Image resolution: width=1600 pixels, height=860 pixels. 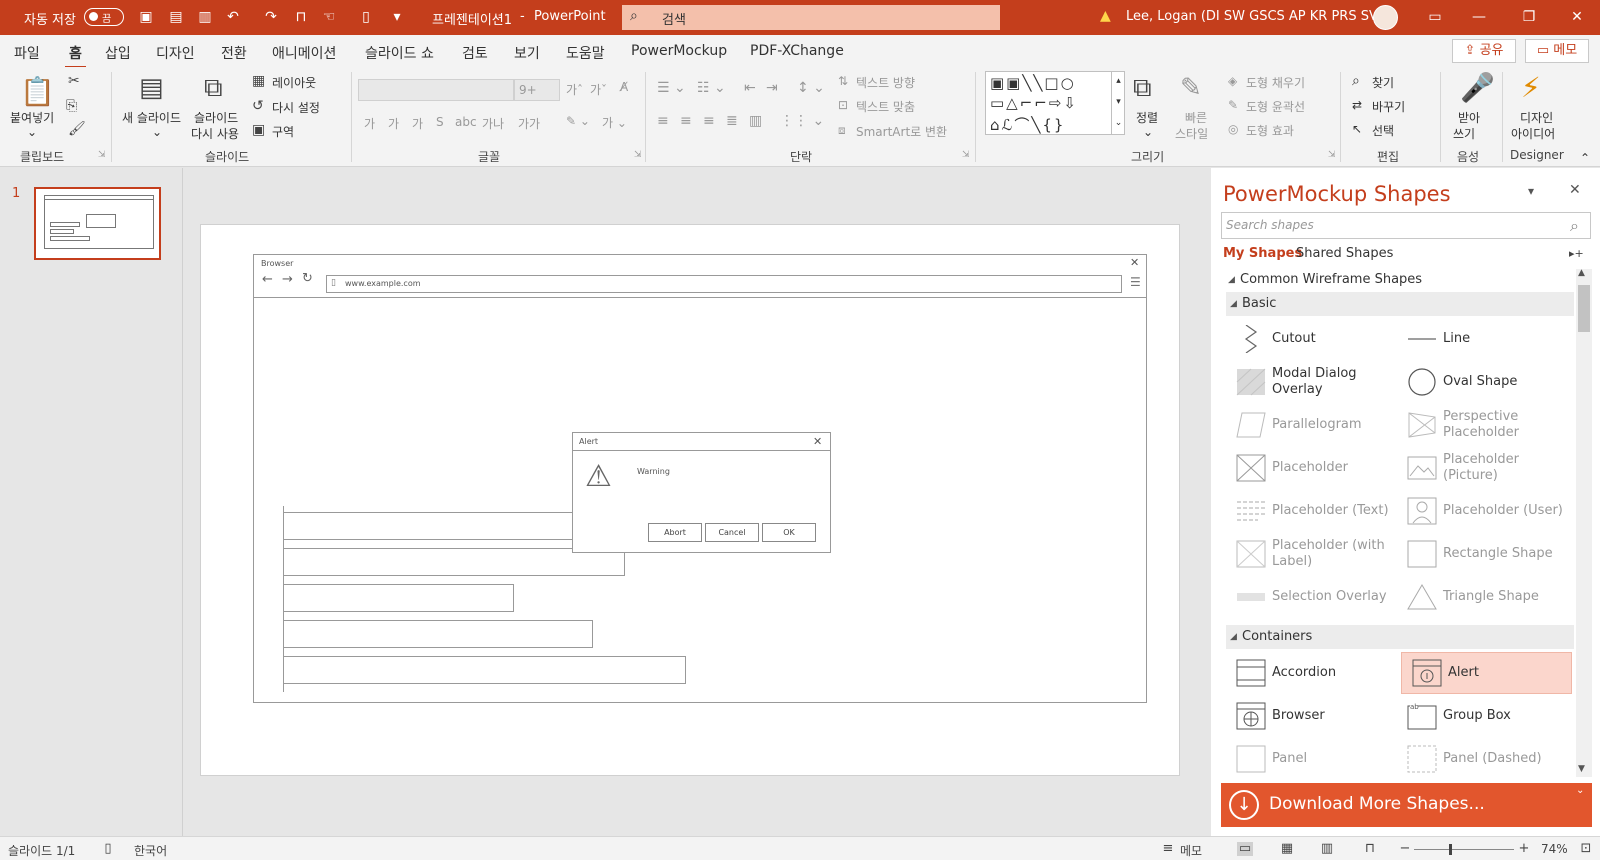 What do you see at coordinates (1191, 133) in the screenshot?
I see `quick-styles-label-2: 스타일` at bounding box center [1191, 133].